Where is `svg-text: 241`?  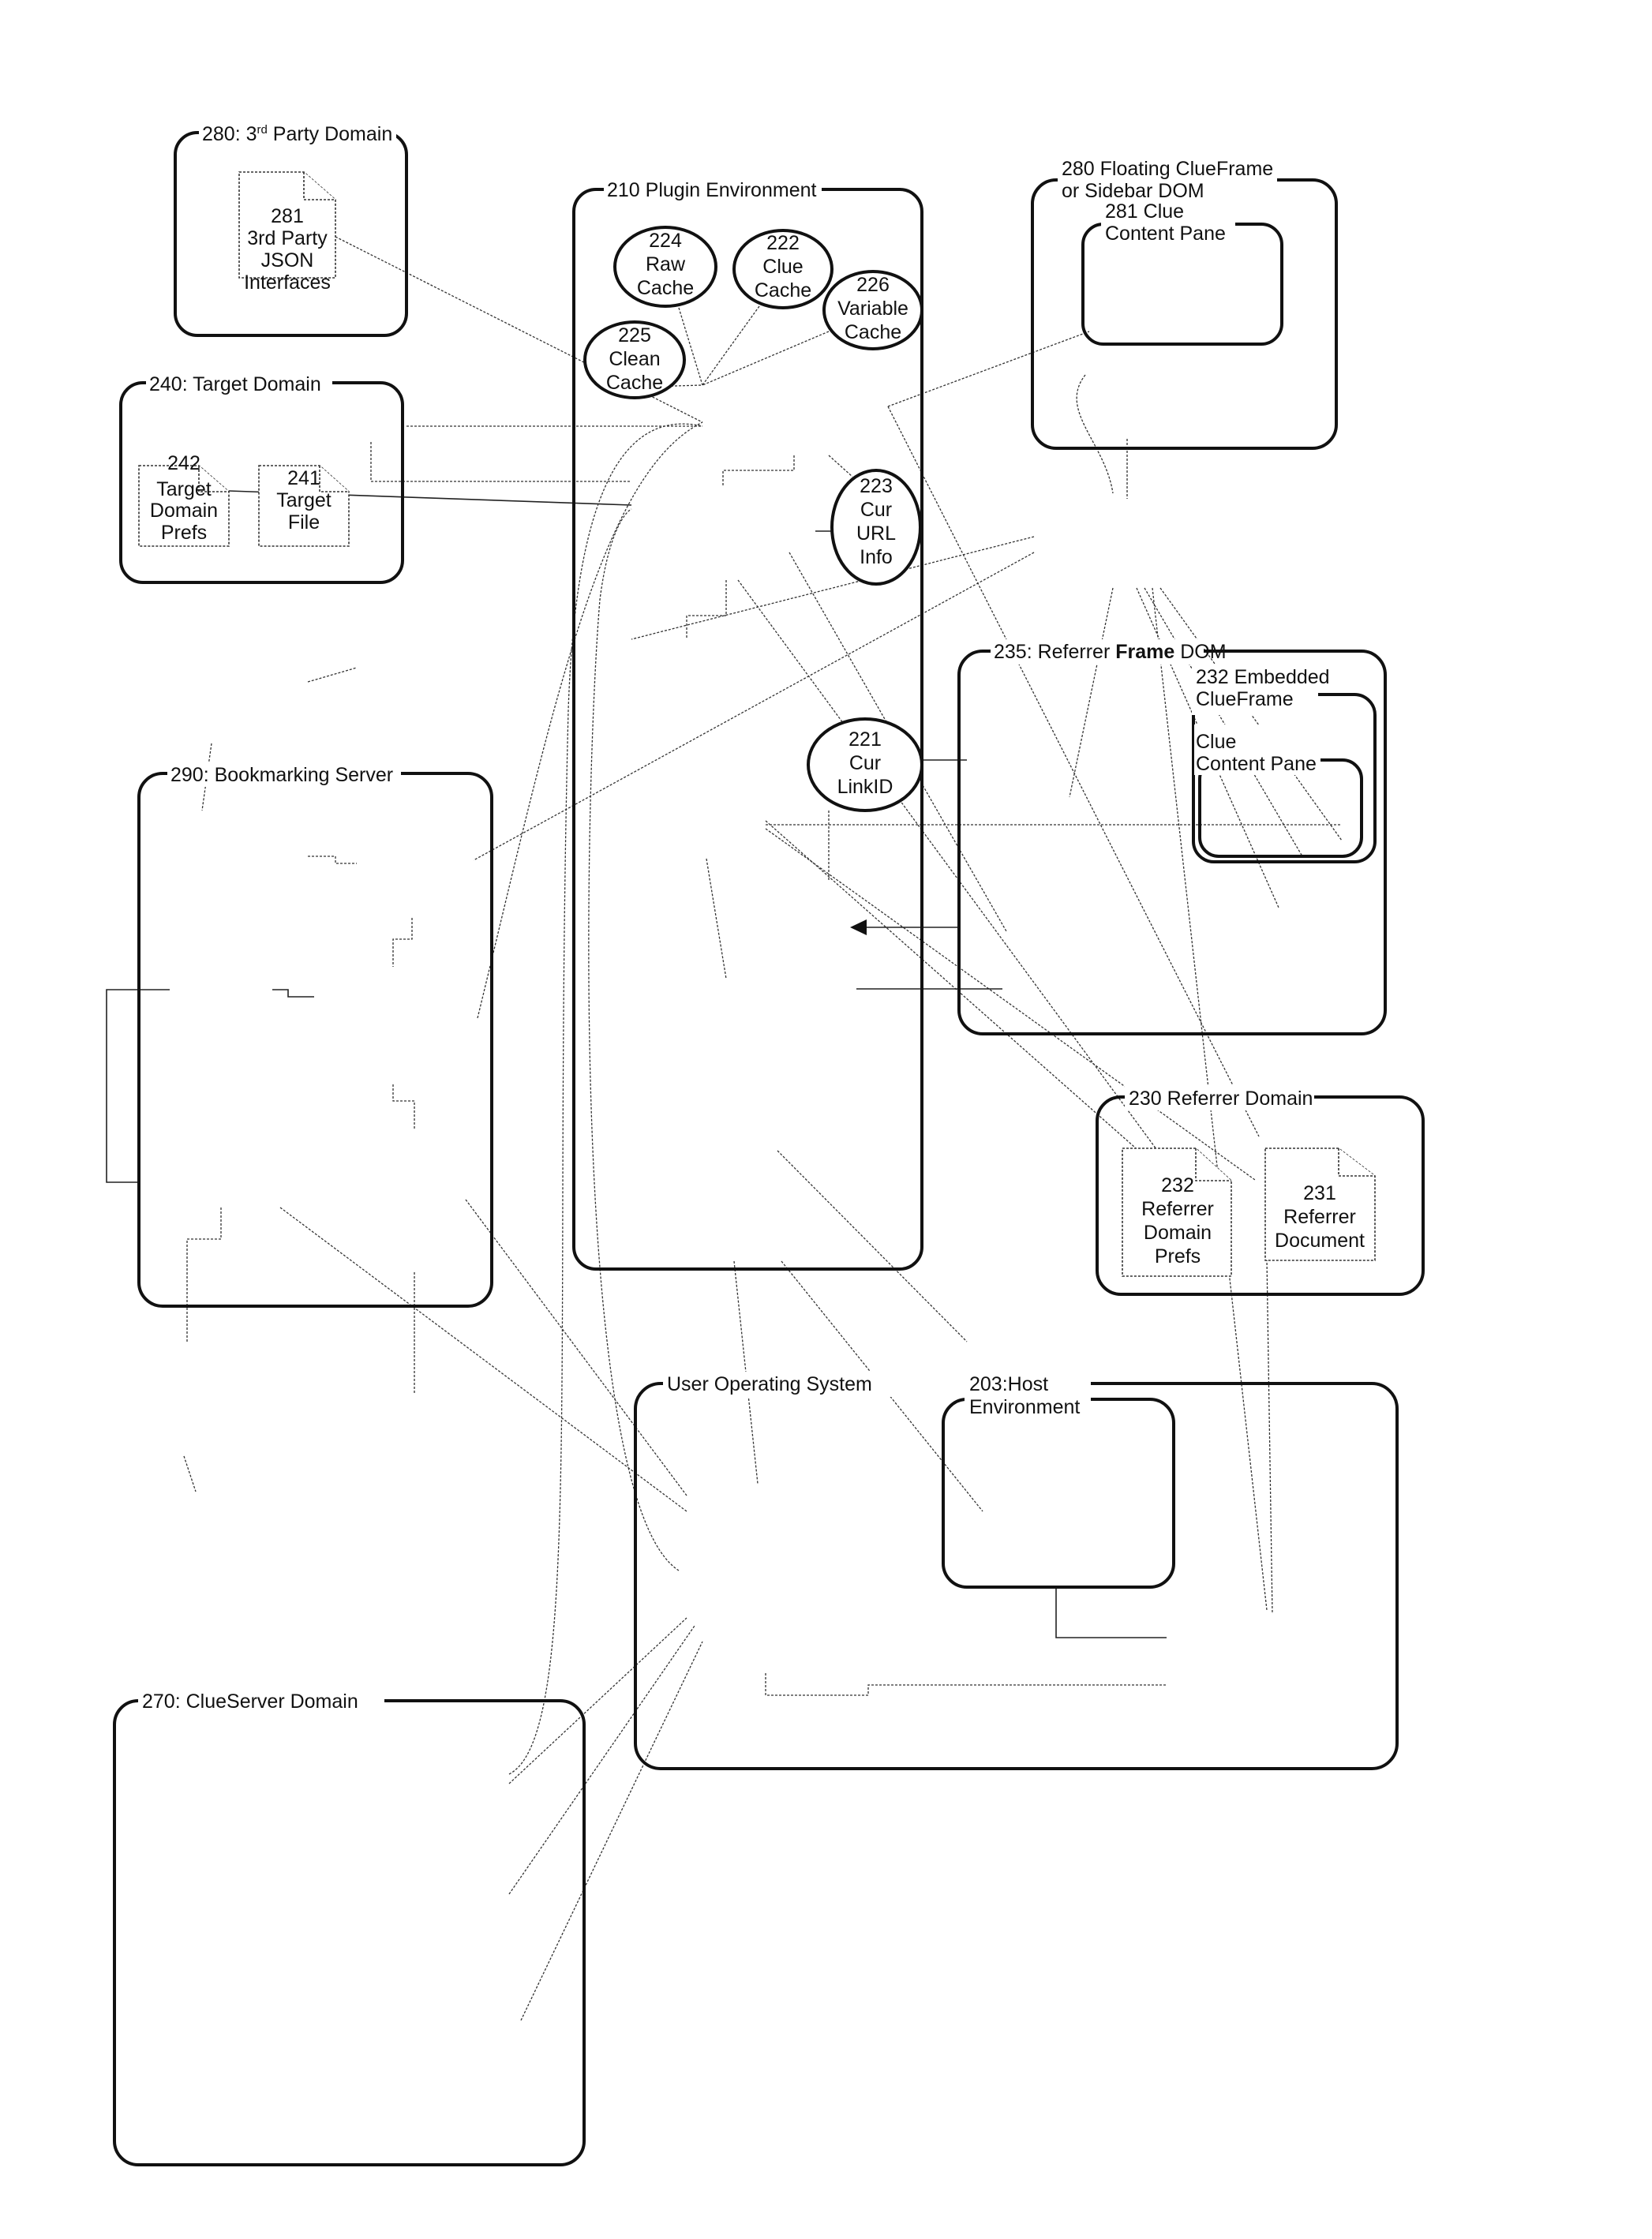
svg-text: 241 is located at coordinates (303, 478).